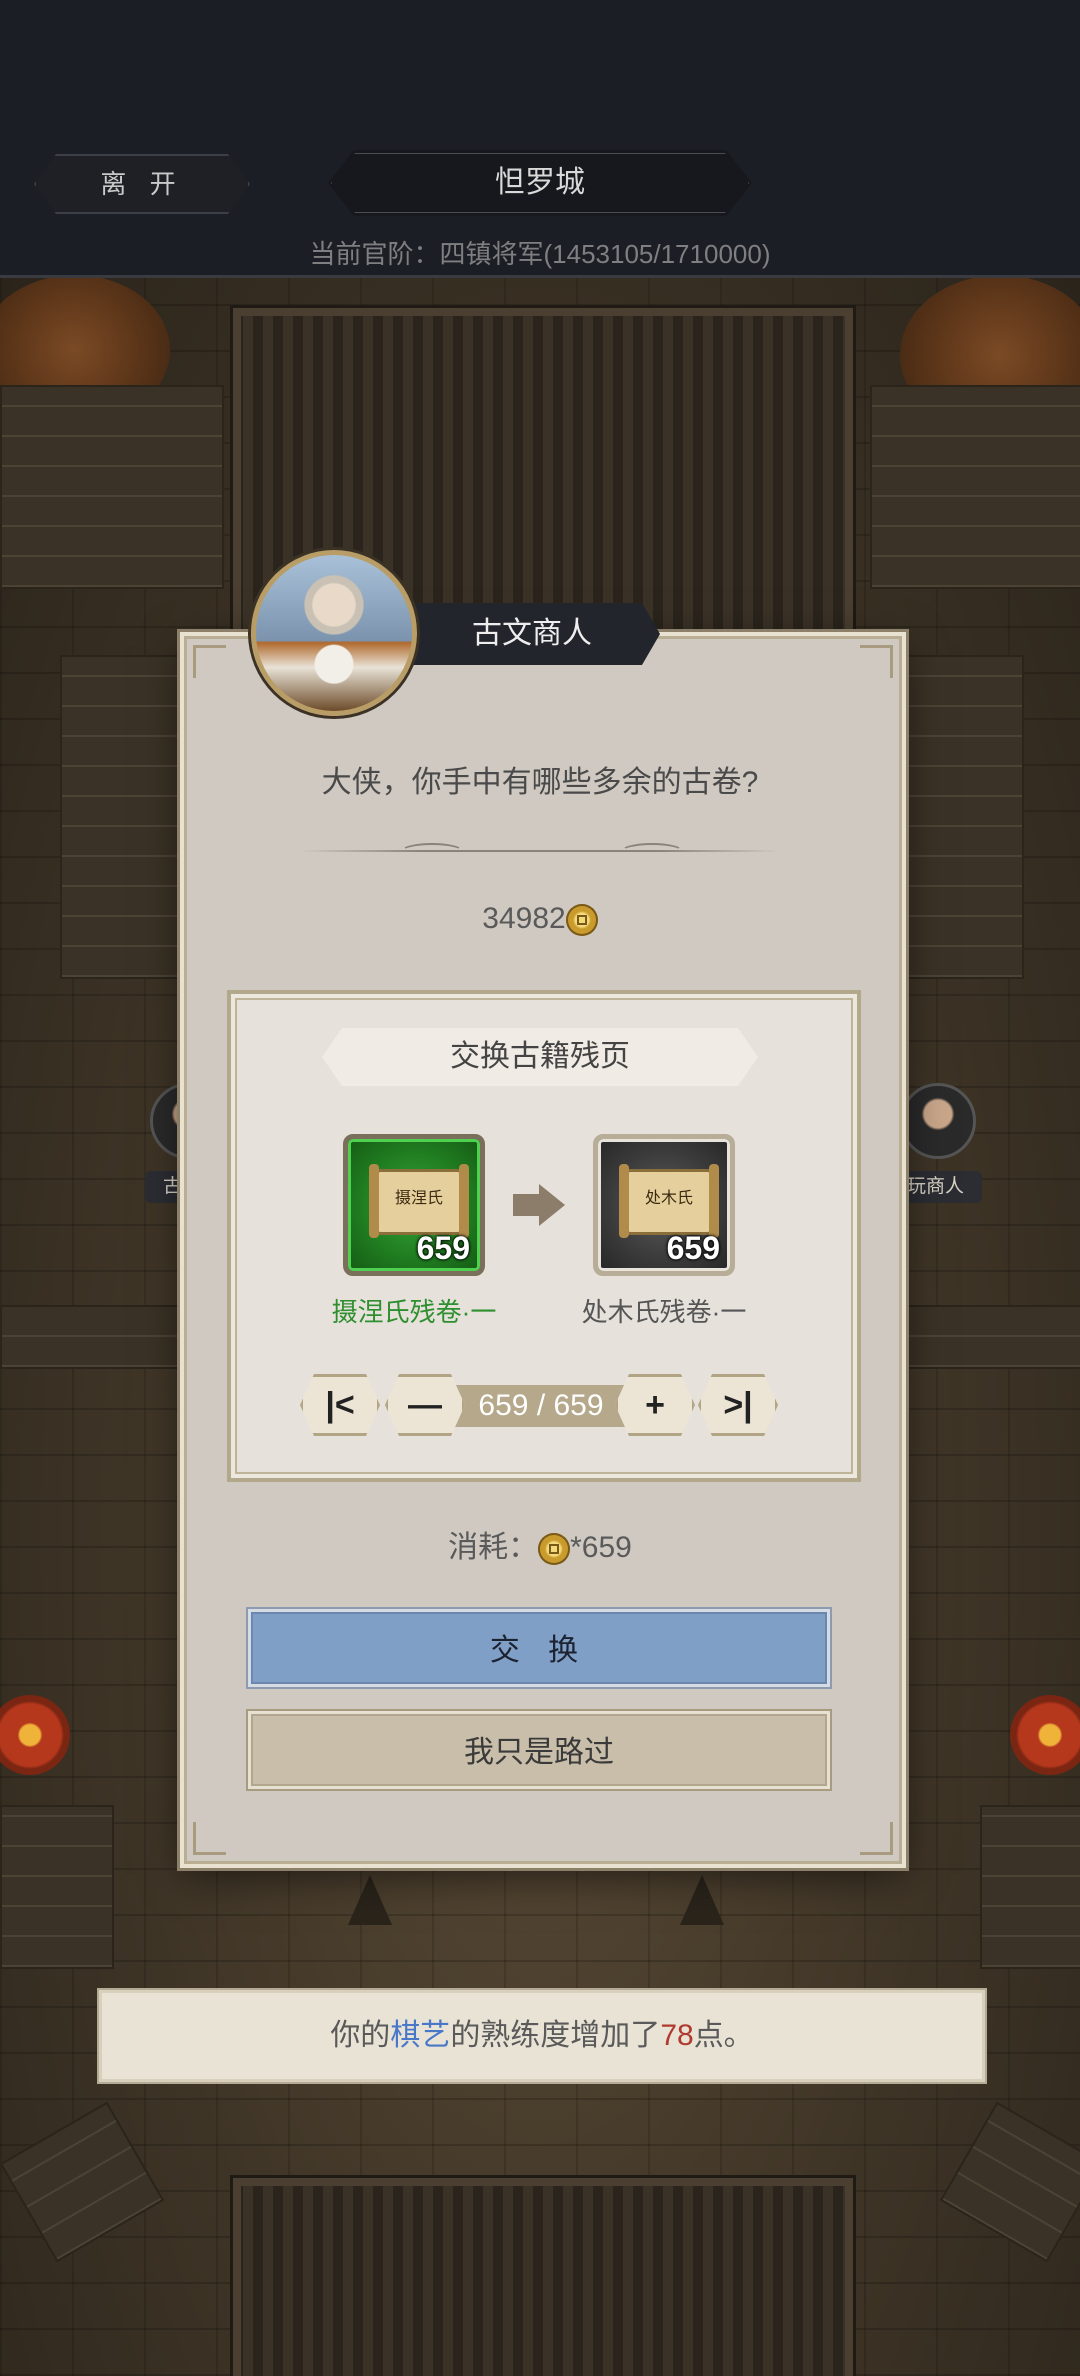  I want to click on exchange-button: 交 换, so click(539, 1648).